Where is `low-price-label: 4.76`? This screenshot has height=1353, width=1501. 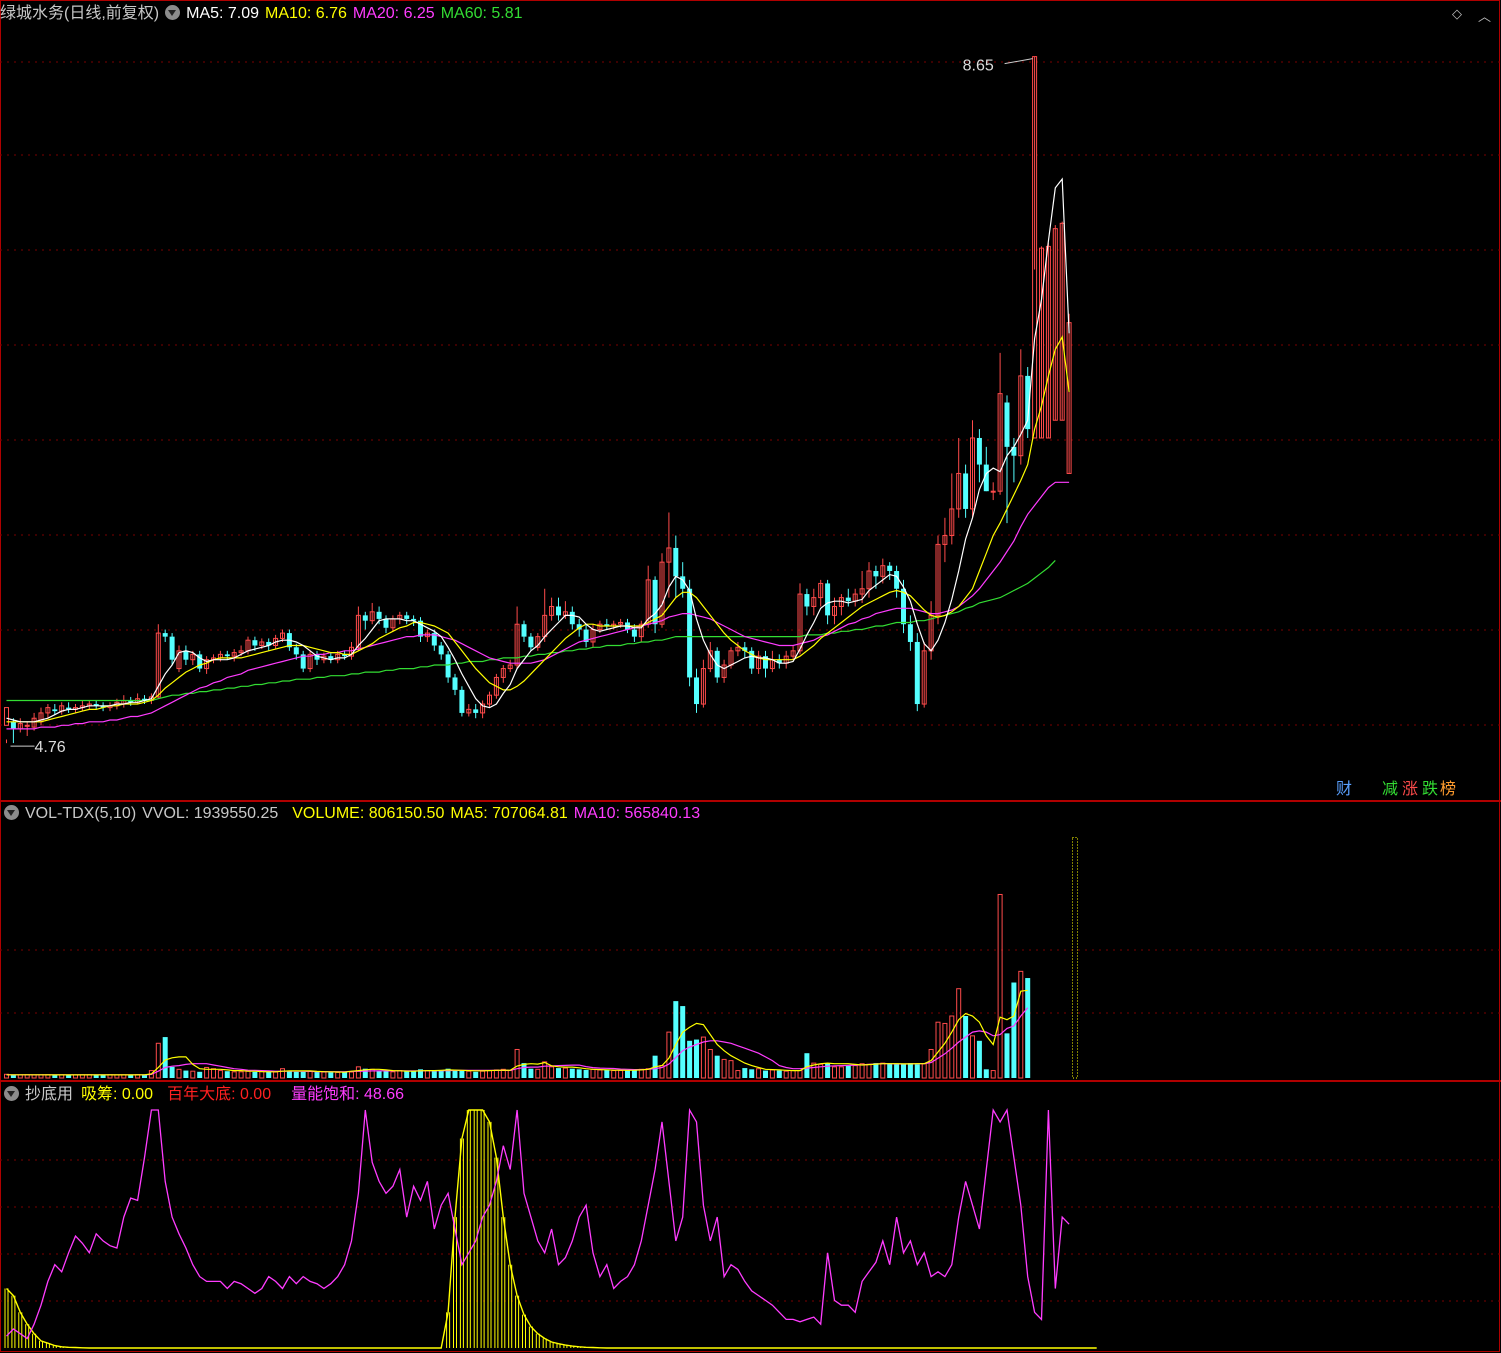
low-price-label: 4.76 is located at coordinates (50, 747).